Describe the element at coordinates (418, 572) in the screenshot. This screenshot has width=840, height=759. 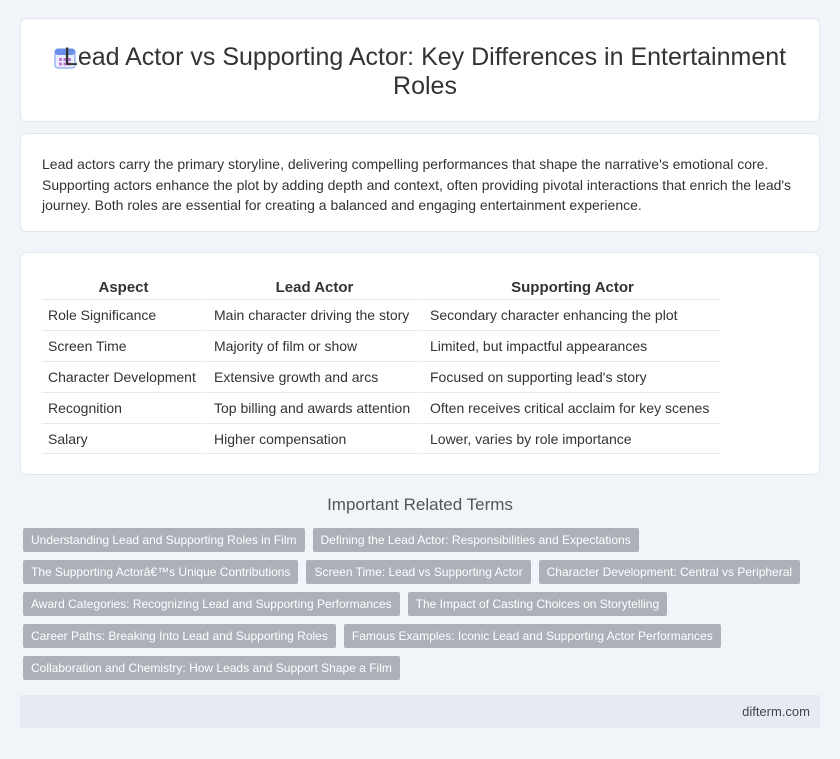
I see `related-term-tag: Screen Time: Lead vs Supporting Actor` at that location.